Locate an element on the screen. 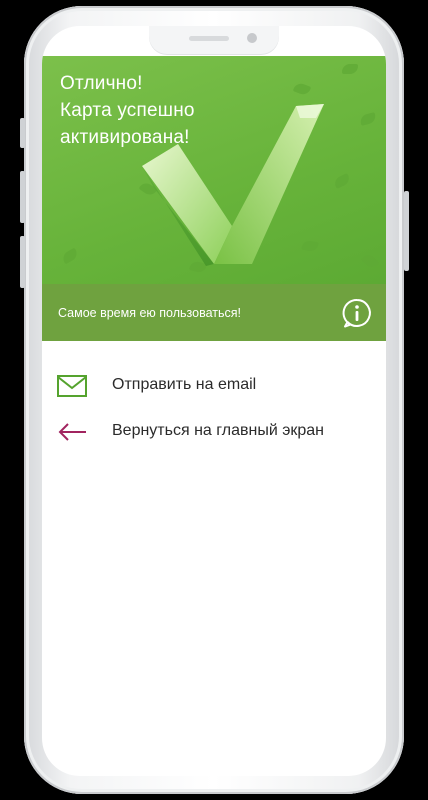 This screenshot has height=800, width=428. power-button is located at coordinates (406, 231).